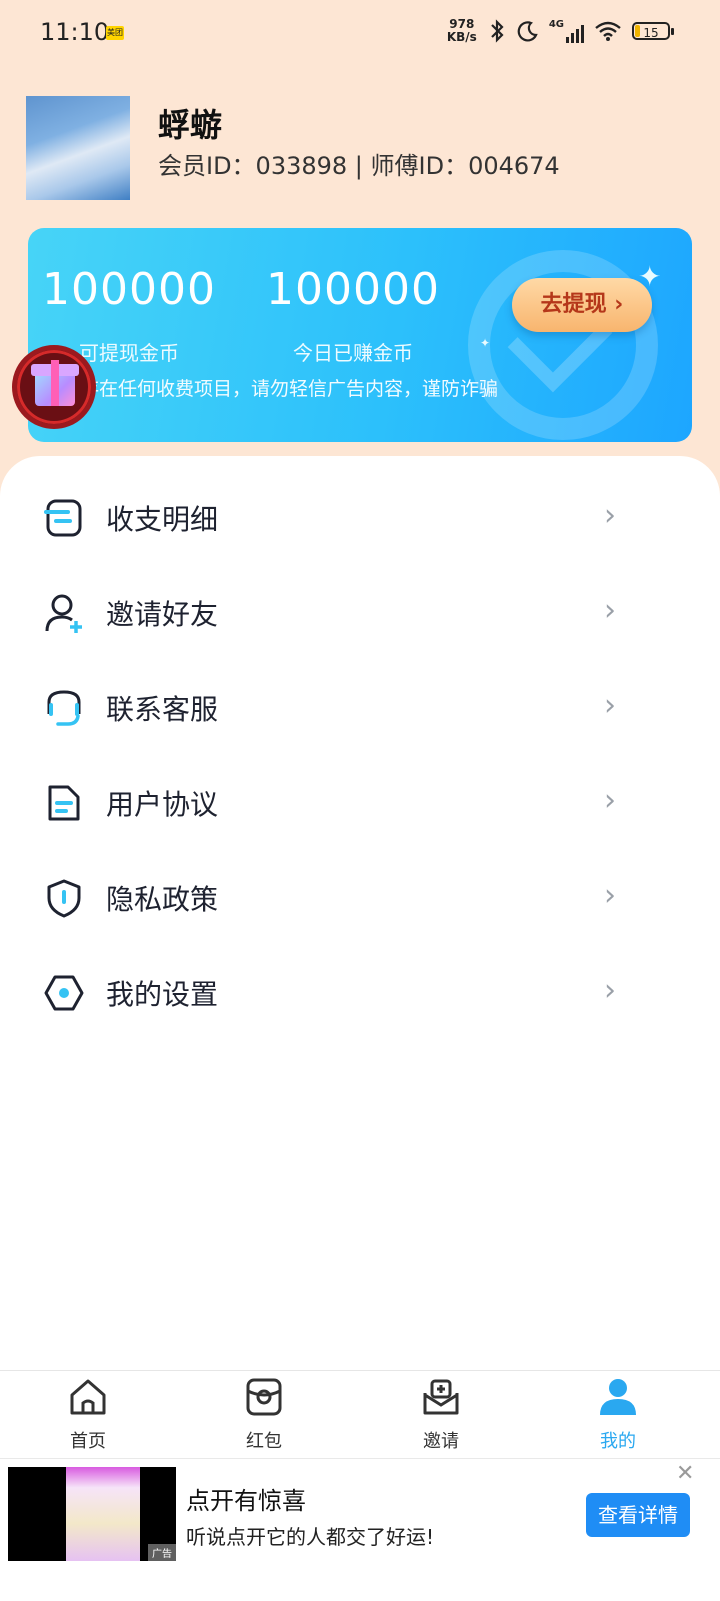  Describe the element at coordinates (360, 34) in the screenshot. I see `status-bar: 11:10 美团 978 KB/s 4G 15` at that location.